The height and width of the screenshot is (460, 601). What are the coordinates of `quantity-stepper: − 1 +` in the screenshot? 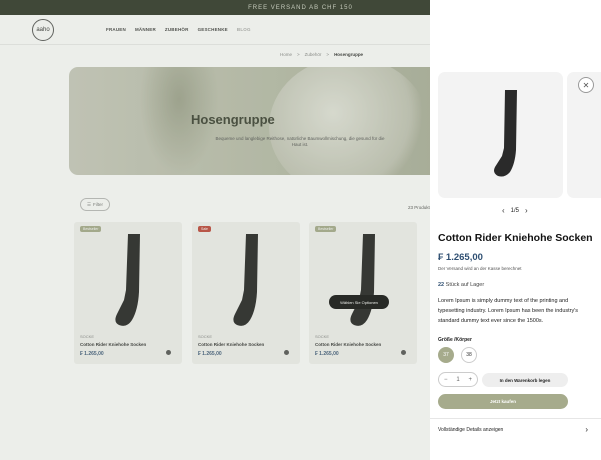 It's located at (458, 379).